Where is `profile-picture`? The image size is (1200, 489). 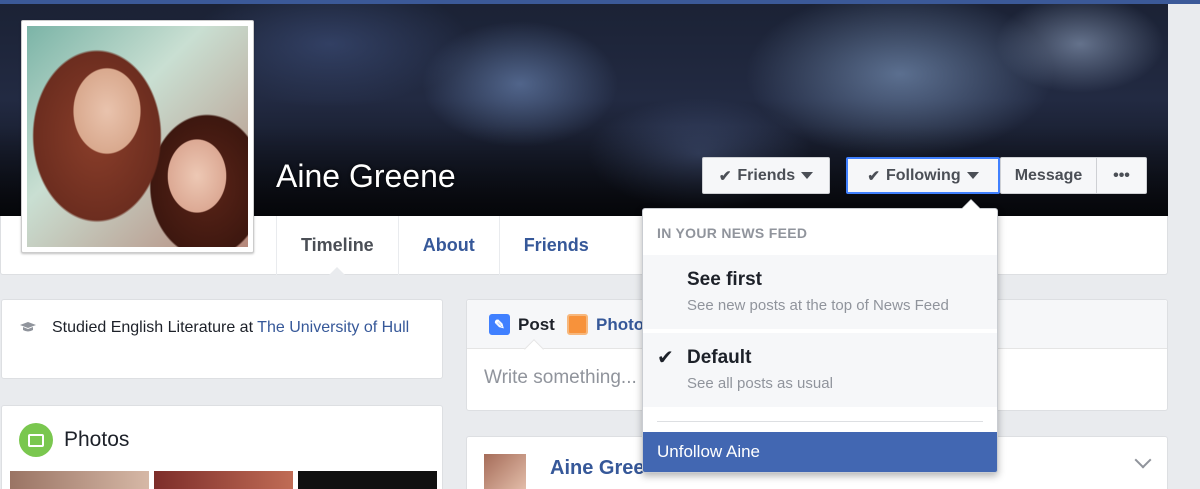
profile-picture is located at coordinates (137, 136).